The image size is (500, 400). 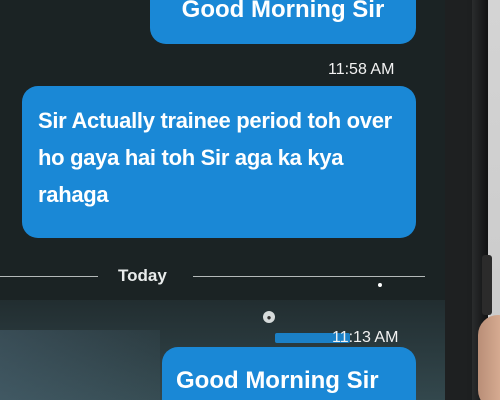 What do you see at coordinates (309, 276) in the screenshot?
I see `date-divider-line-right` at bounding box center [309, 276].